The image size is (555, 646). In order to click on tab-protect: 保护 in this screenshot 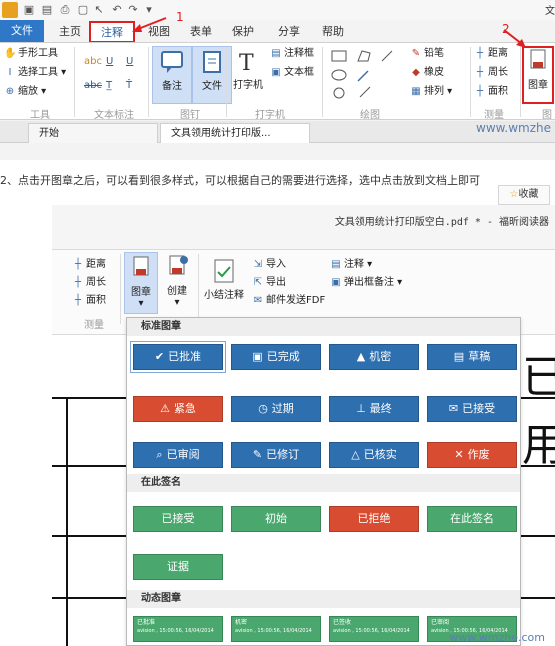, I will do `click(243, 32)`.